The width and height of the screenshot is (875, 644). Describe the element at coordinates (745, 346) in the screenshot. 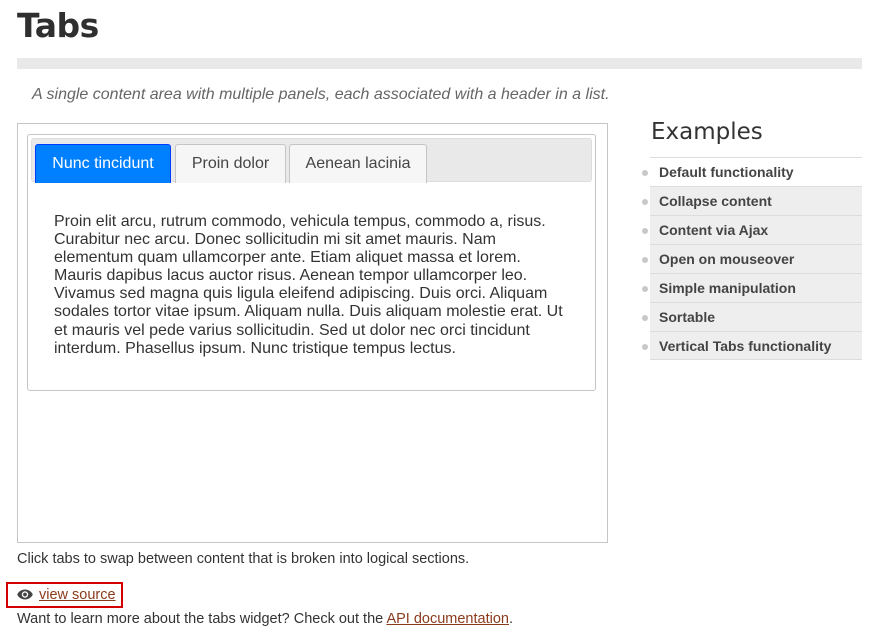

I see `example-label: Vertical Tabs functionality` at that location.